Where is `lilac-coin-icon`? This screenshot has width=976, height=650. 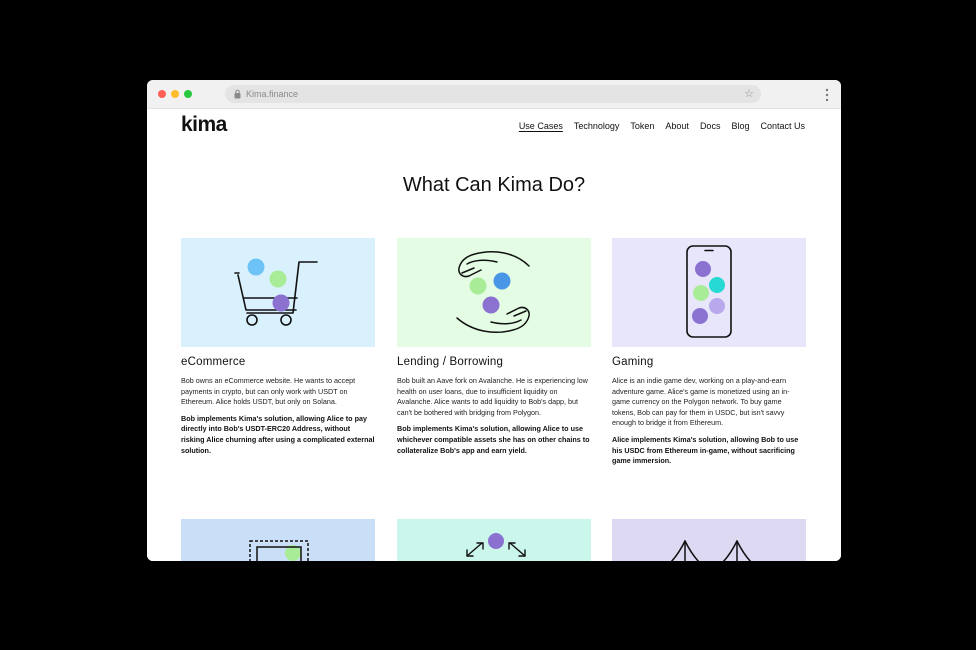 lilac-coin-icon is located at coordinates (717, 306).